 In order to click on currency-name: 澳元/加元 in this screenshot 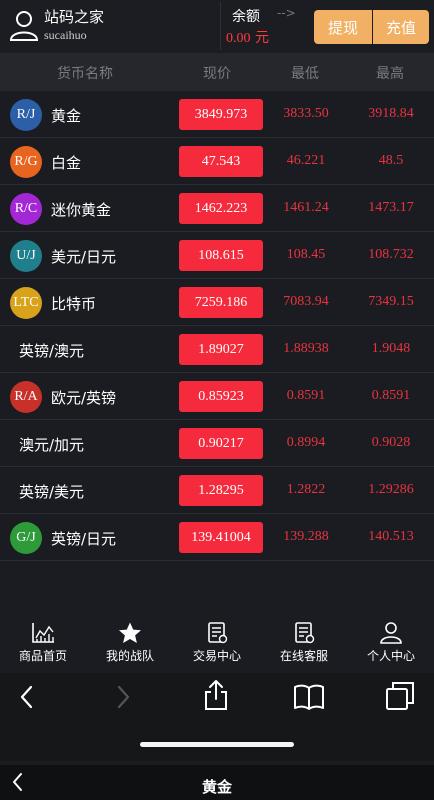, I will do `click(52, 445)`.